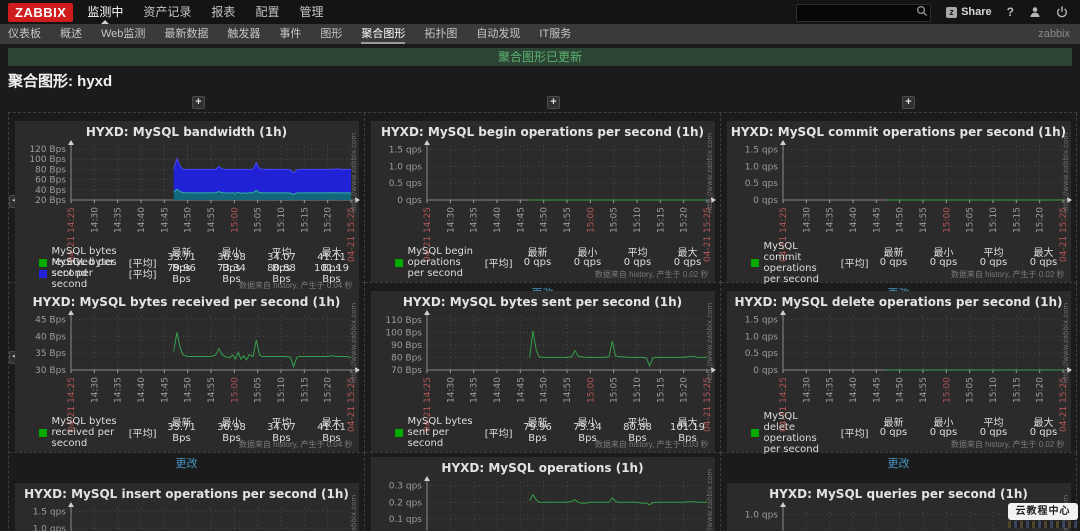 This screenshot has height=531, width=1080. Describe the element at coordinates (1043, 511) in the screenshot. I see `watermark: 云教程中心` at that location.